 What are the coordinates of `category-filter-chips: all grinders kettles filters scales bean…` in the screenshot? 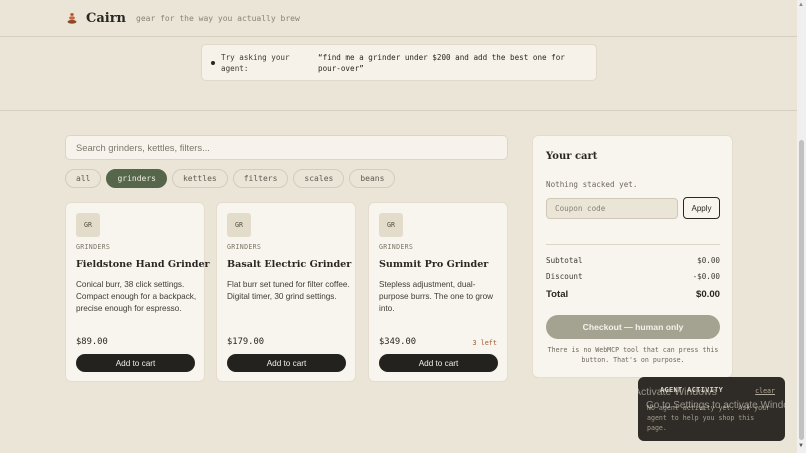 It's located at (230, 178).